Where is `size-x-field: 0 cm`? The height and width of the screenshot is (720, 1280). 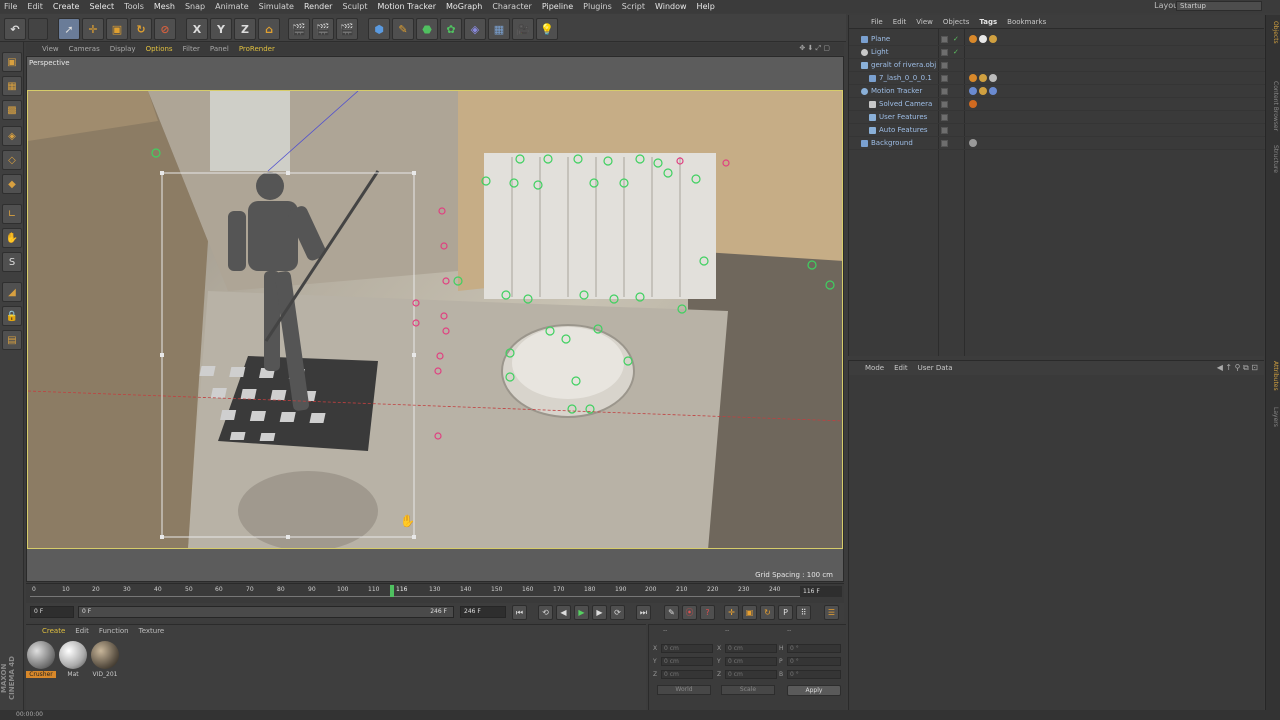
size-x-field: 0 cm is located at coordinates (751, 648).